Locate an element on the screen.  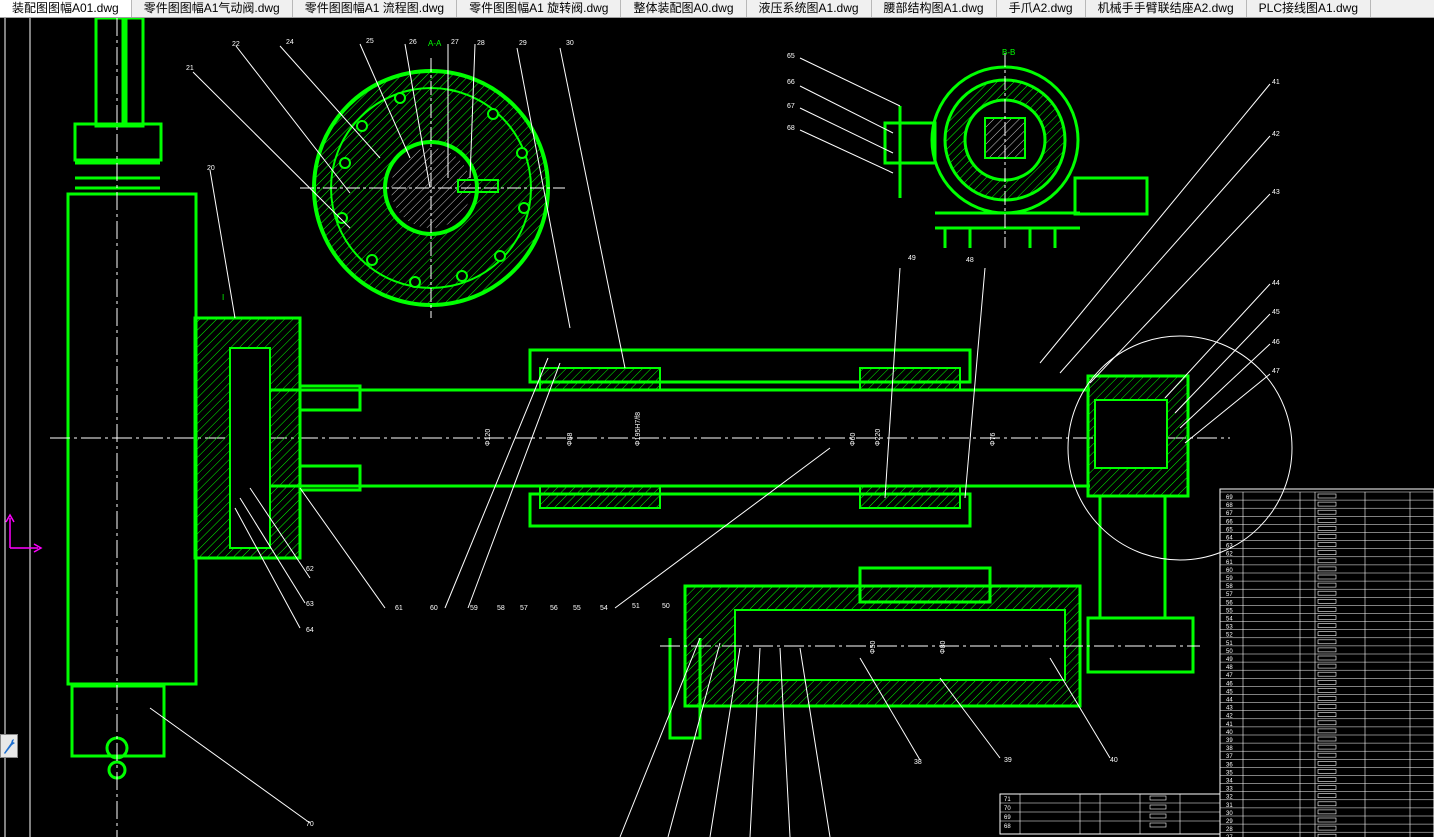
balloon-39: 39 is located at coordinates (1008, 760).